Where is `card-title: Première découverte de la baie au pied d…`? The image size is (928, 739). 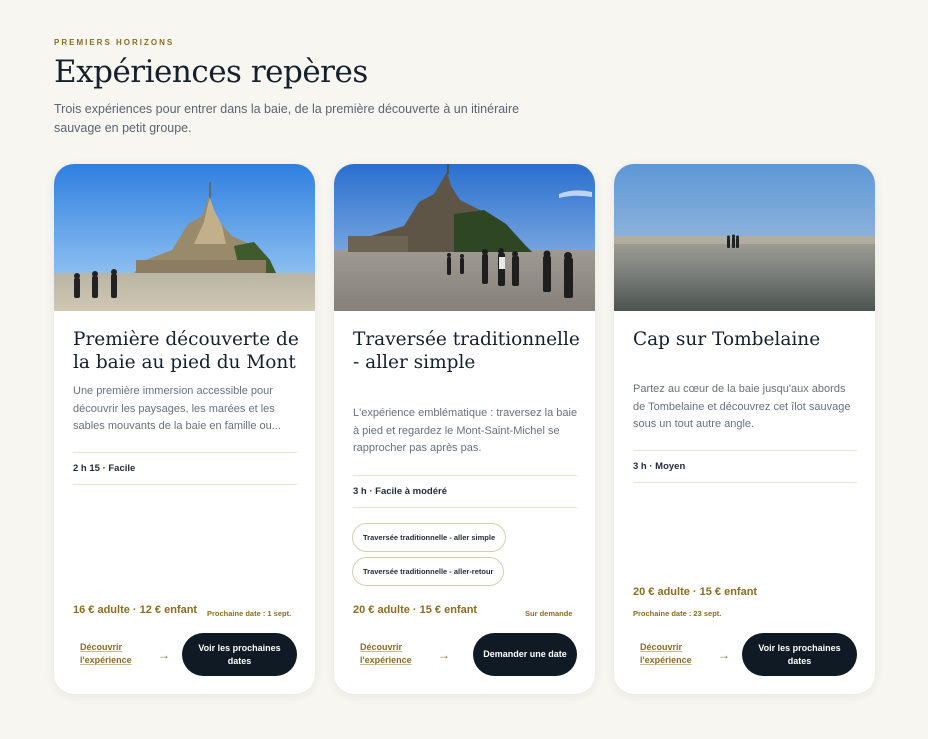
card-title: Première découverte de la baie au pied d… is located at coordinates (186, 351).